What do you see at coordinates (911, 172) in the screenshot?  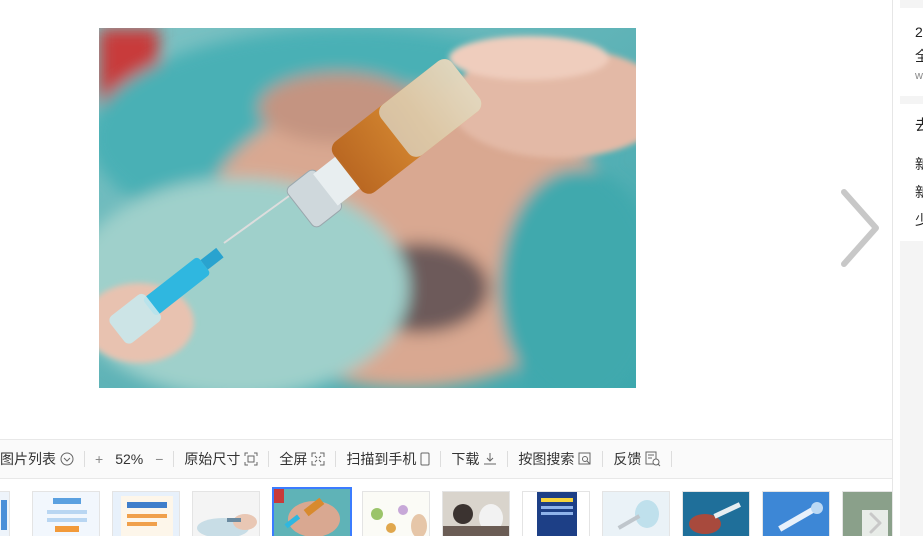 I see `news-card: 去 新 新 少` at bounding box center [911, 172].